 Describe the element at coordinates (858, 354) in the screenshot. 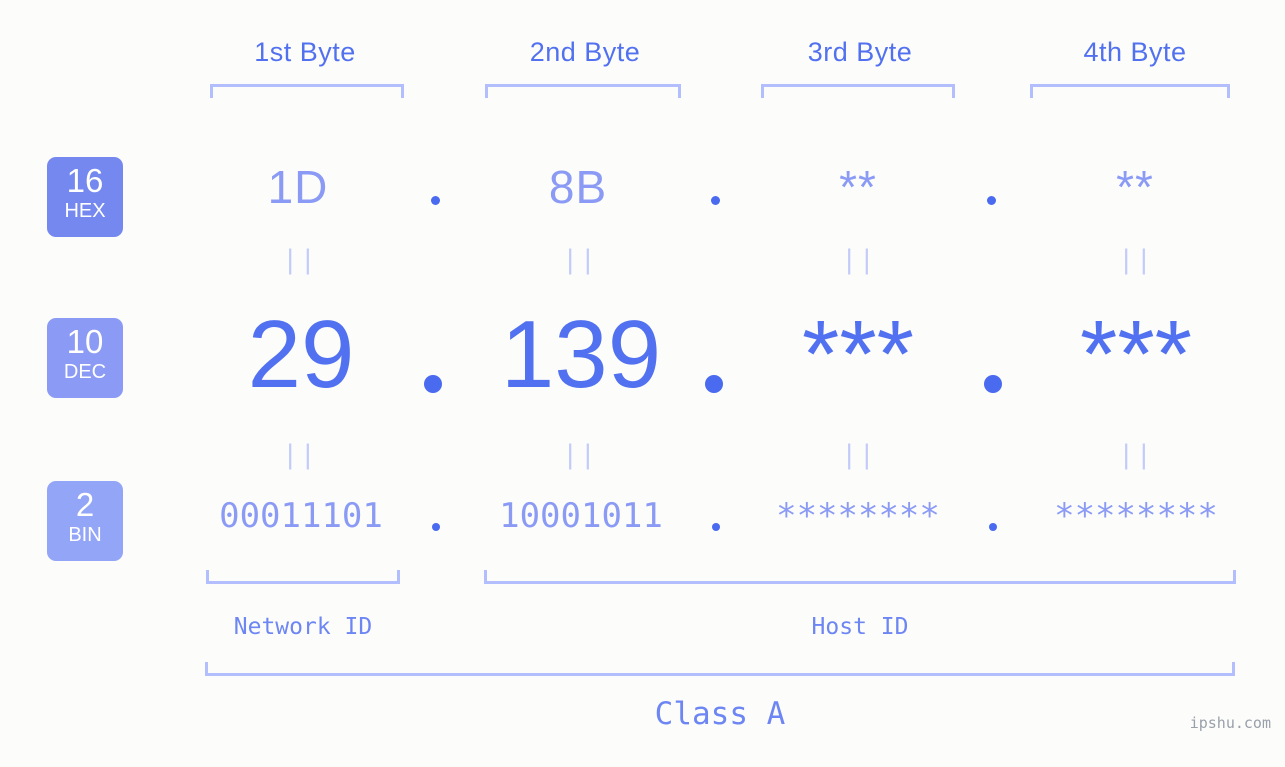

I see `dec-byte-3: ***` at that location.